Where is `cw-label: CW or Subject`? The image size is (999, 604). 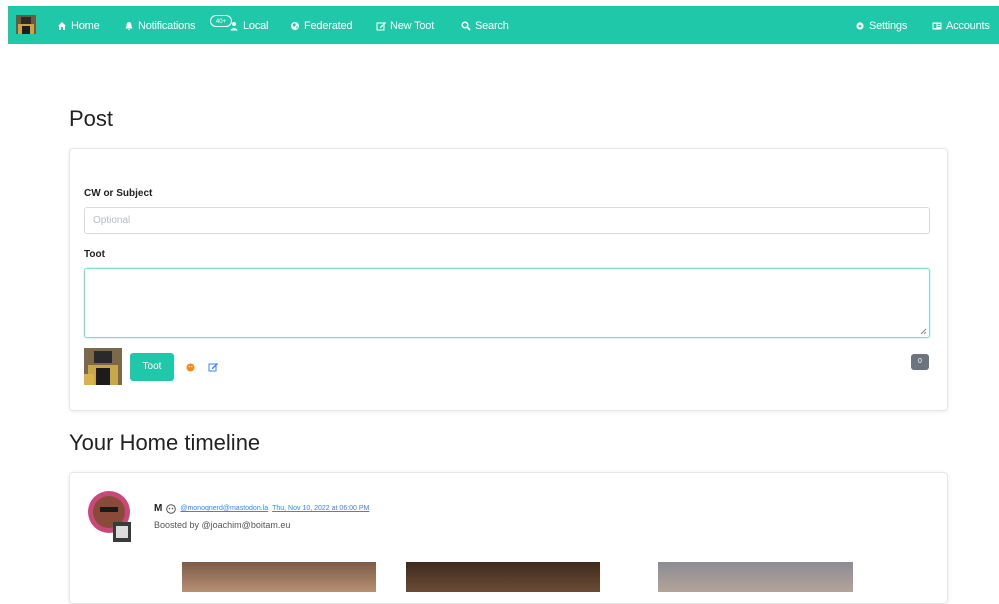 cw-label: CW or Subject is located at coordinates (118, 193).